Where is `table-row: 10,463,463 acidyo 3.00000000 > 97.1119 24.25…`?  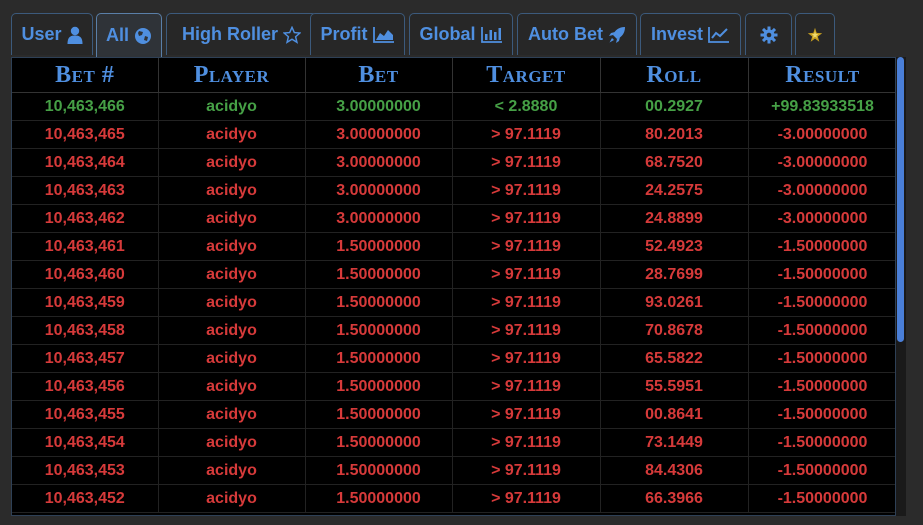
table-row: 10,463,463 acidyo 3.00000000 > 97.1119 24.25… is located at coordinates (453, 190).